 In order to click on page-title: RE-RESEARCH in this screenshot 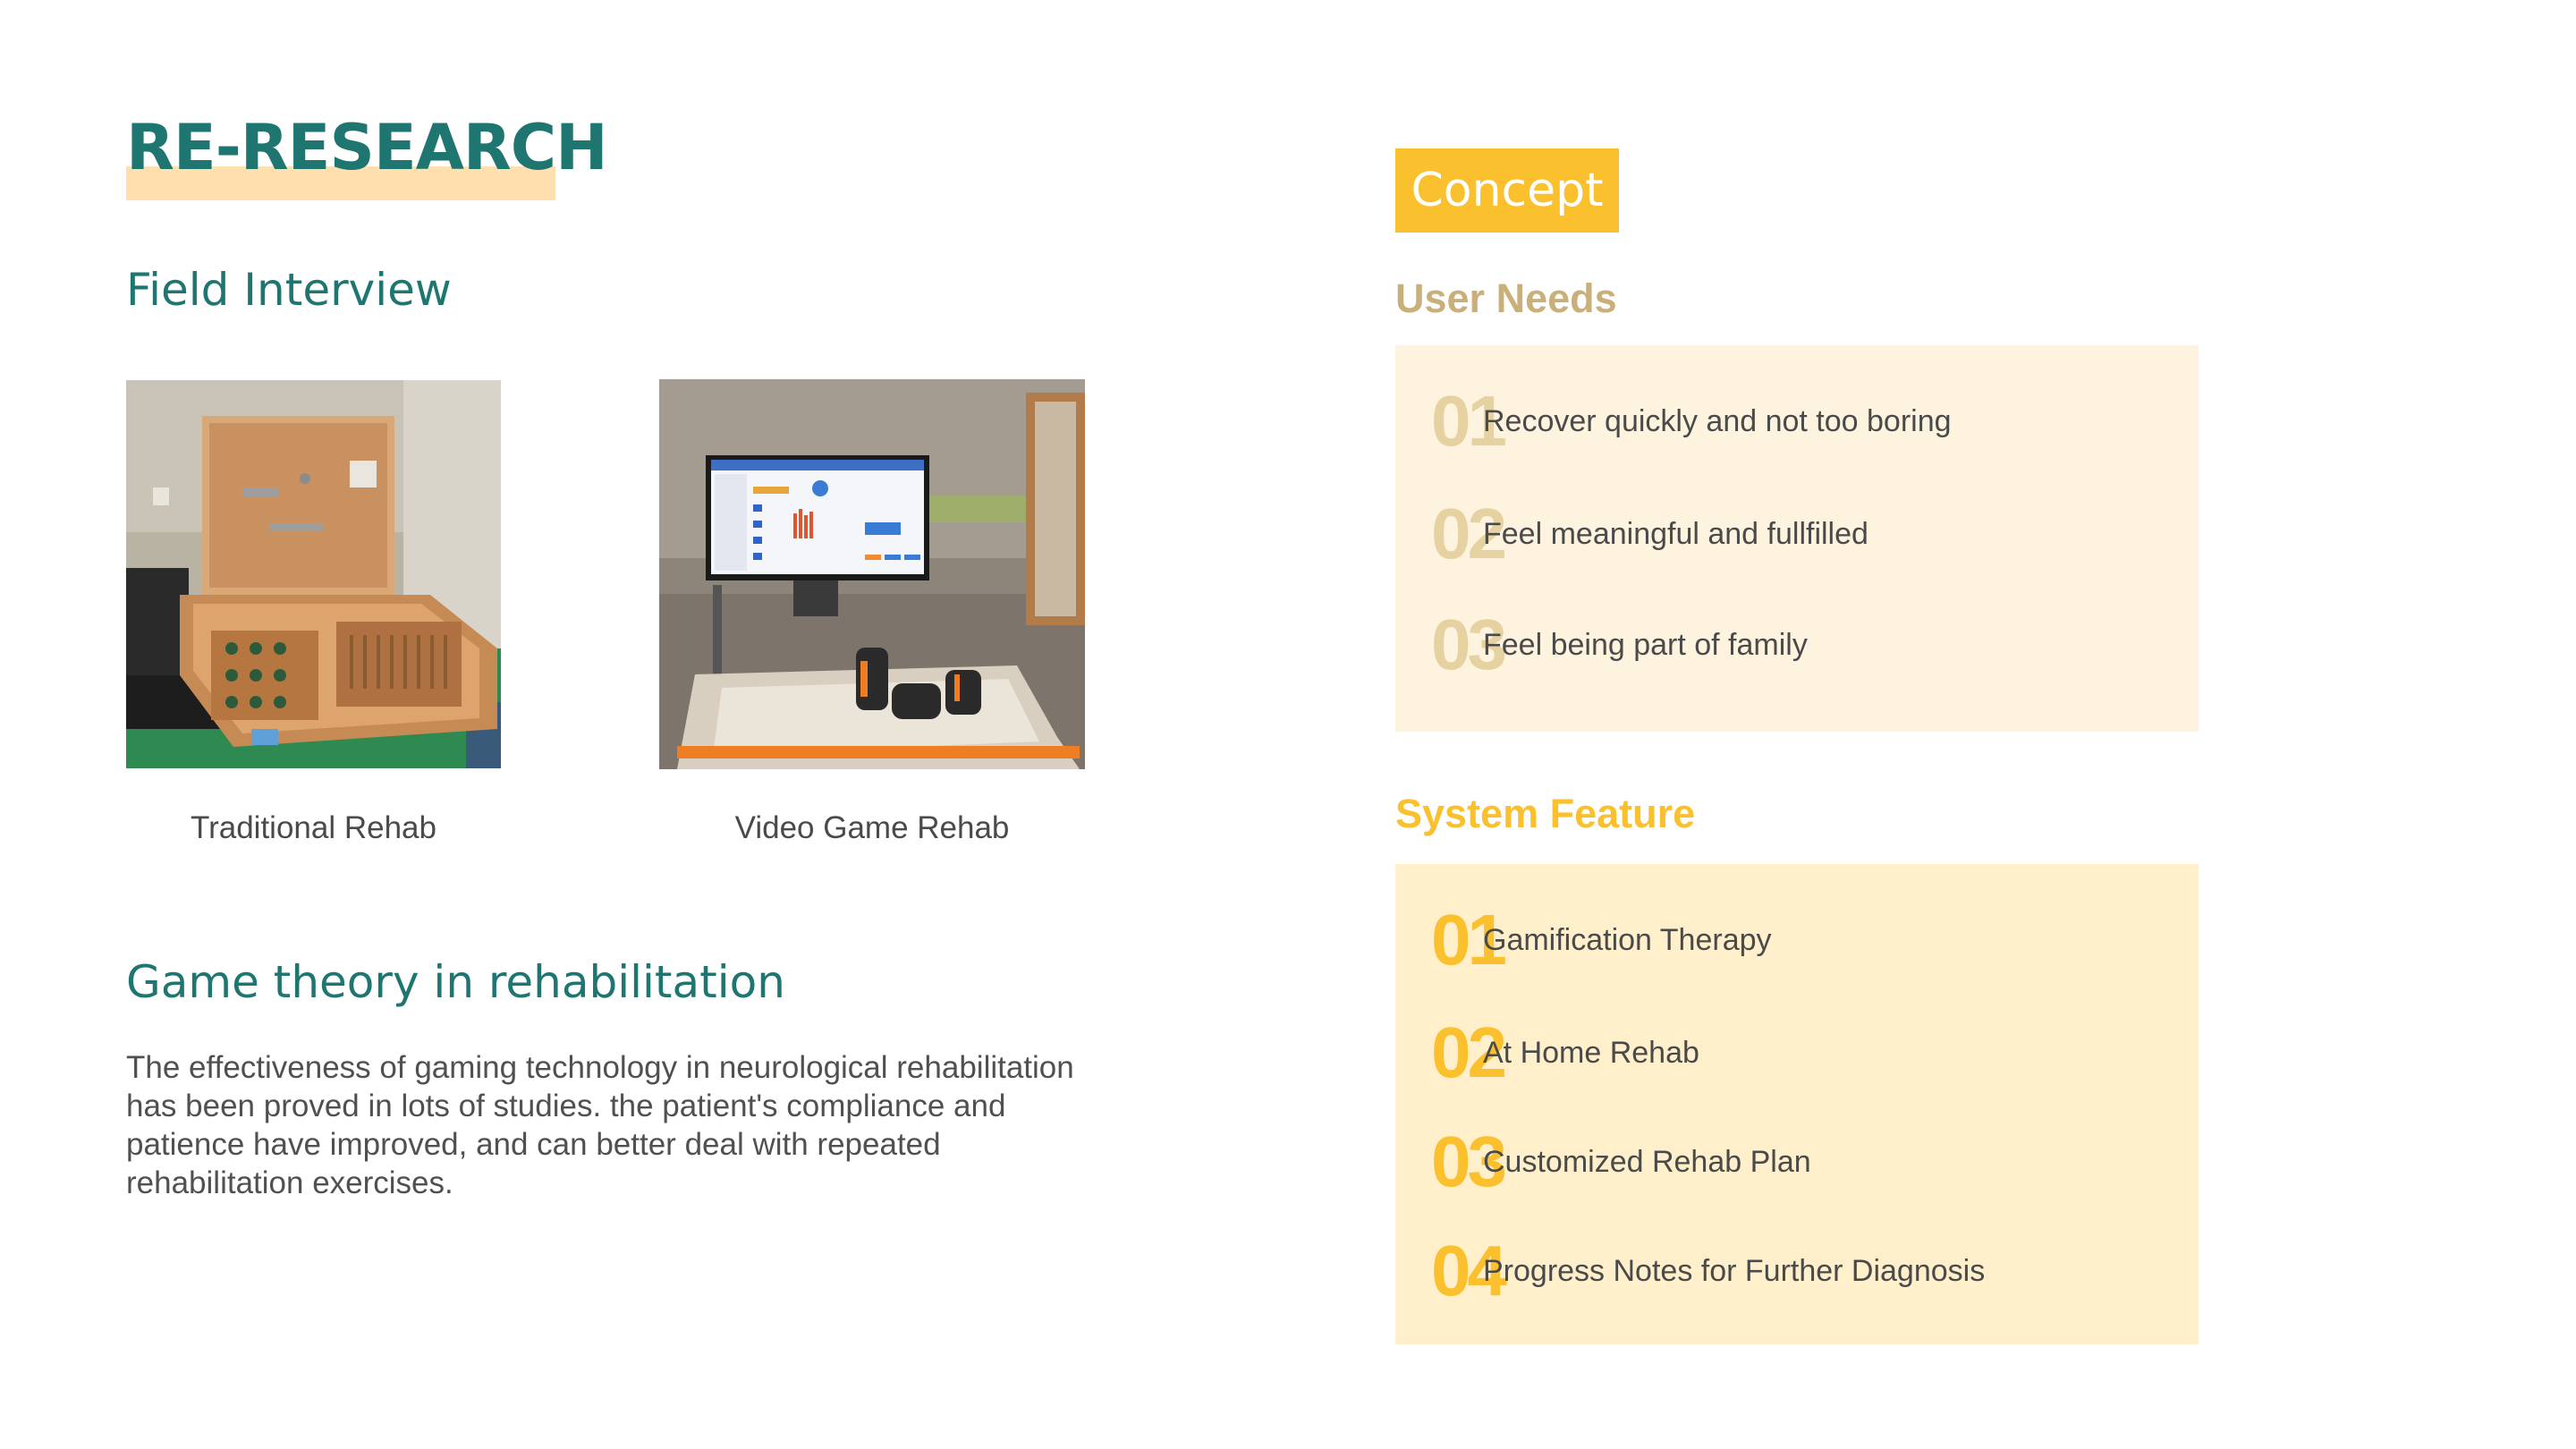, I will do `click(367, 147)`.